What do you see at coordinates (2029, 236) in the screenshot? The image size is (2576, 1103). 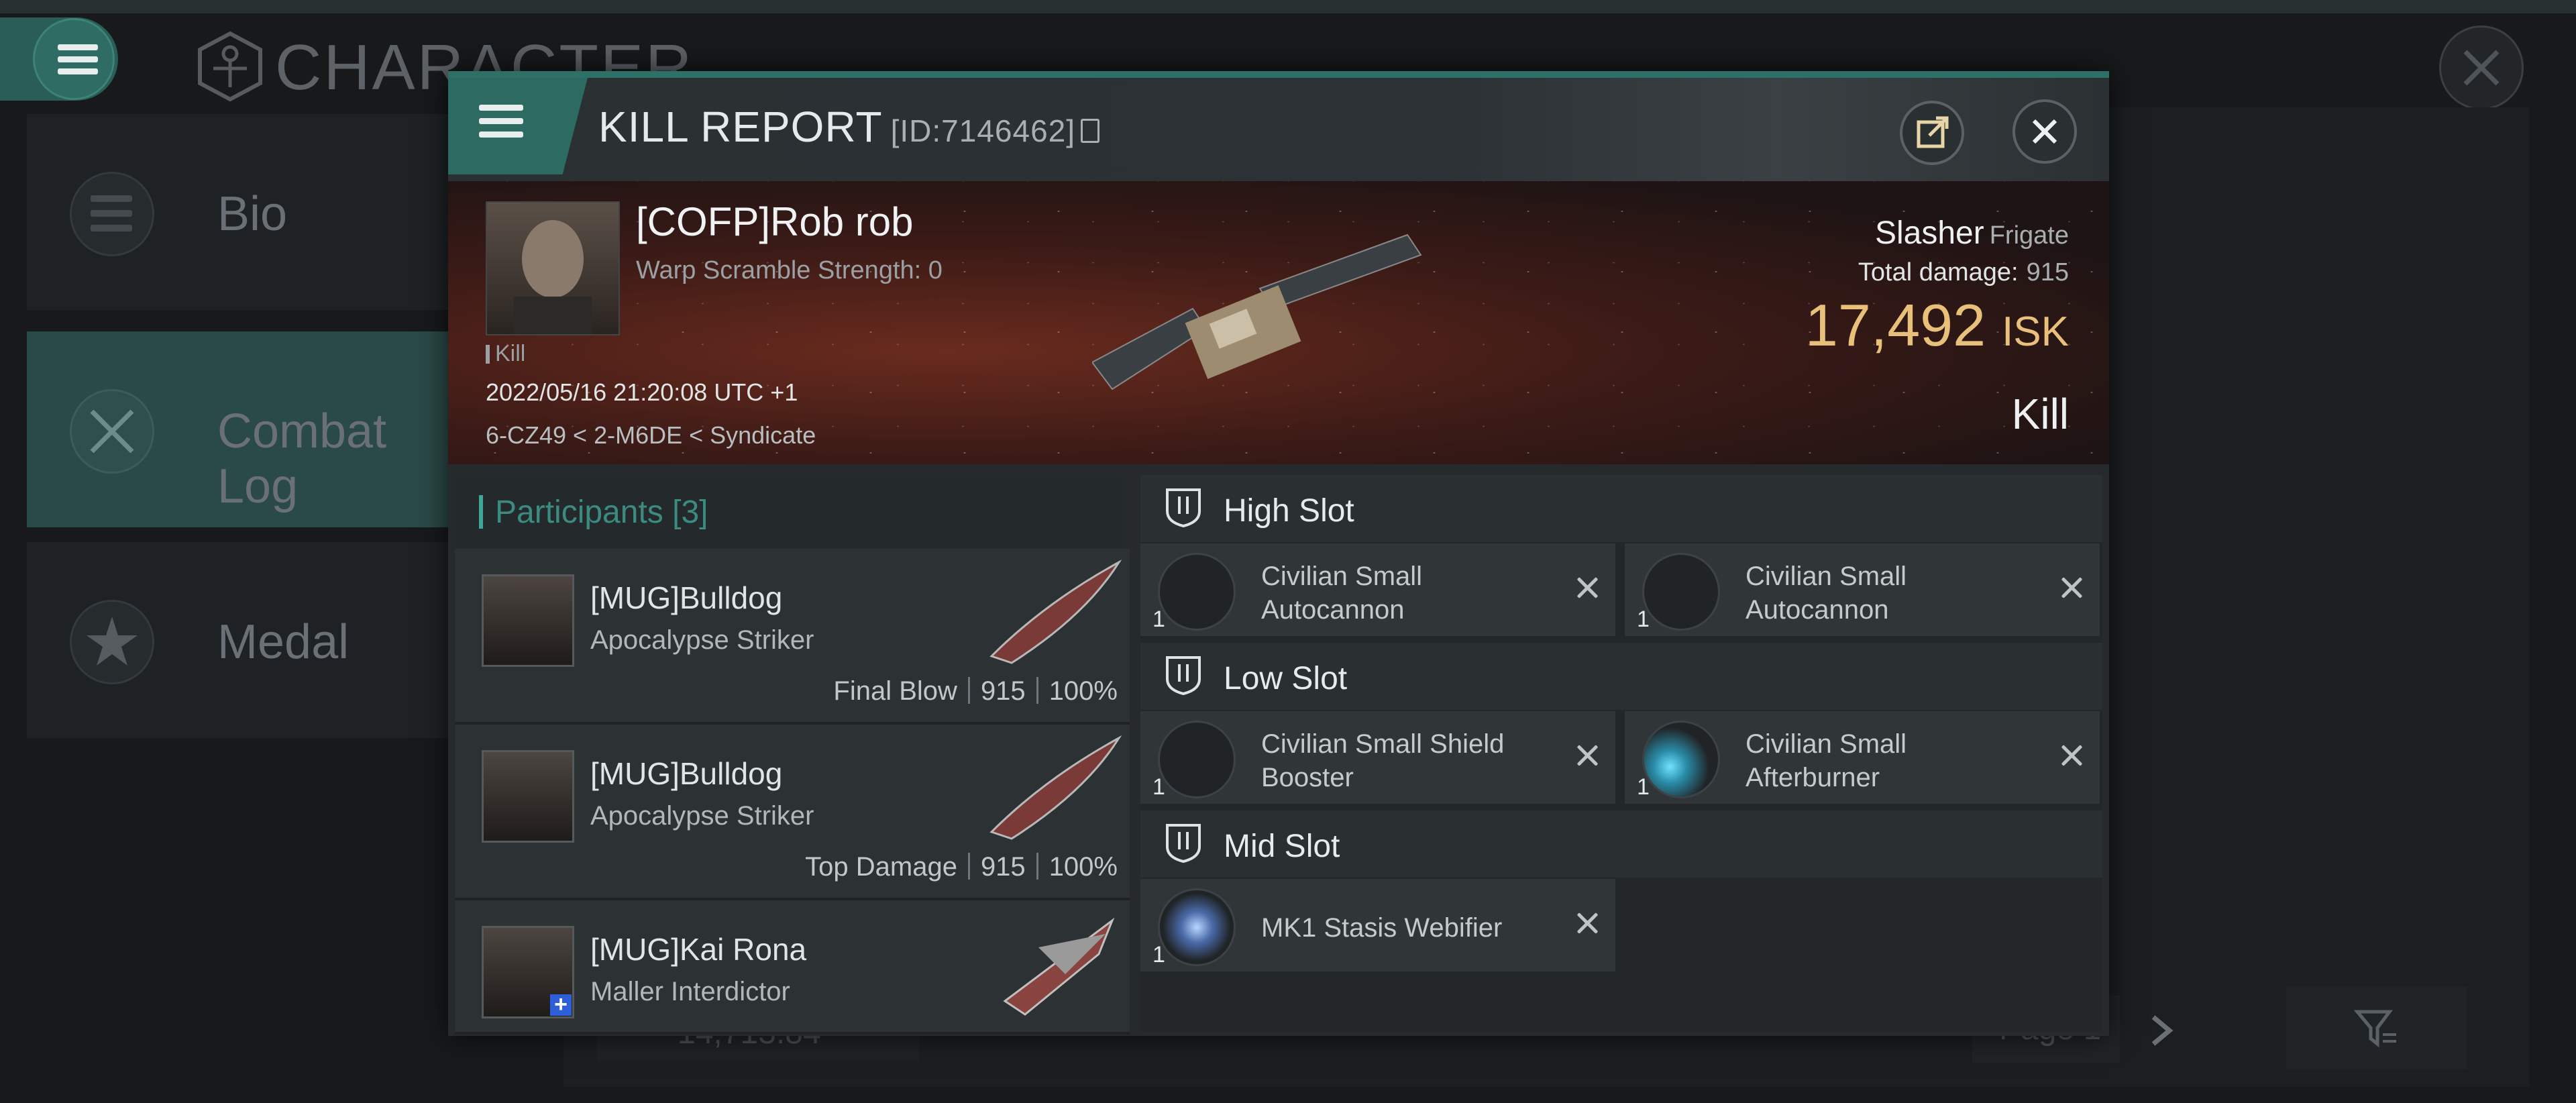 I see `victim-ship-class: Frigate` at bounding box center [2029, 236].